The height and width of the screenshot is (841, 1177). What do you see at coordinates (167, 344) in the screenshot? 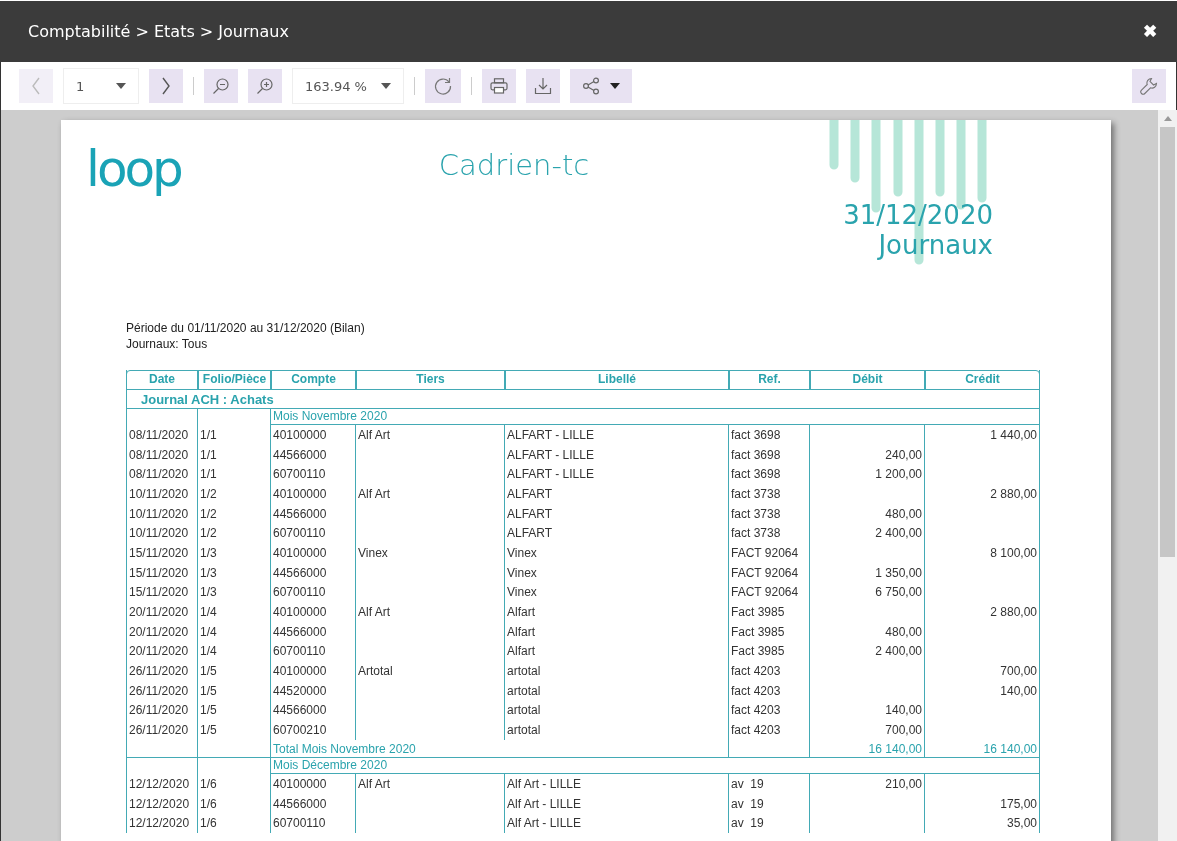
I see `filter-text: Journaux: Tous` at bounding box center [167, 344].